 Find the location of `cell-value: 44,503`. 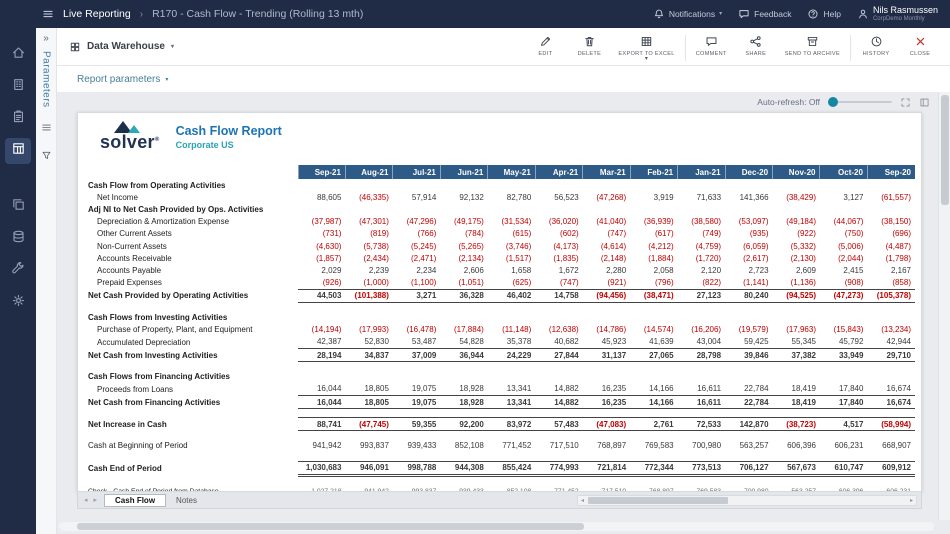

cell-value: 44,503 is located at coordinates (322, 295).